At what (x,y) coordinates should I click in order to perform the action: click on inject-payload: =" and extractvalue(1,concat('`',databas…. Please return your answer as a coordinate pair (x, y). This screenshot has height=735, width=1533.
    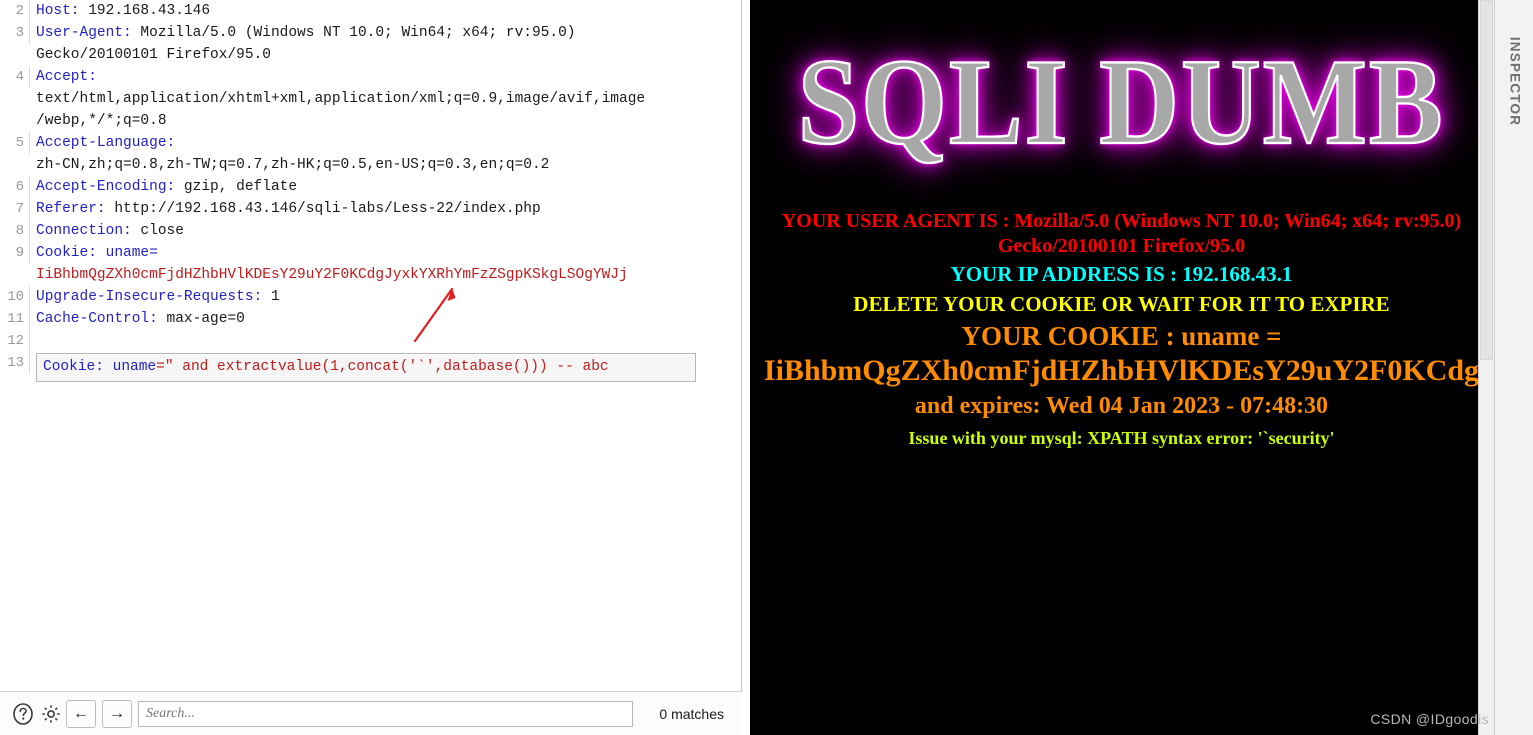
    Looking at the image, I should click on (382, 367).